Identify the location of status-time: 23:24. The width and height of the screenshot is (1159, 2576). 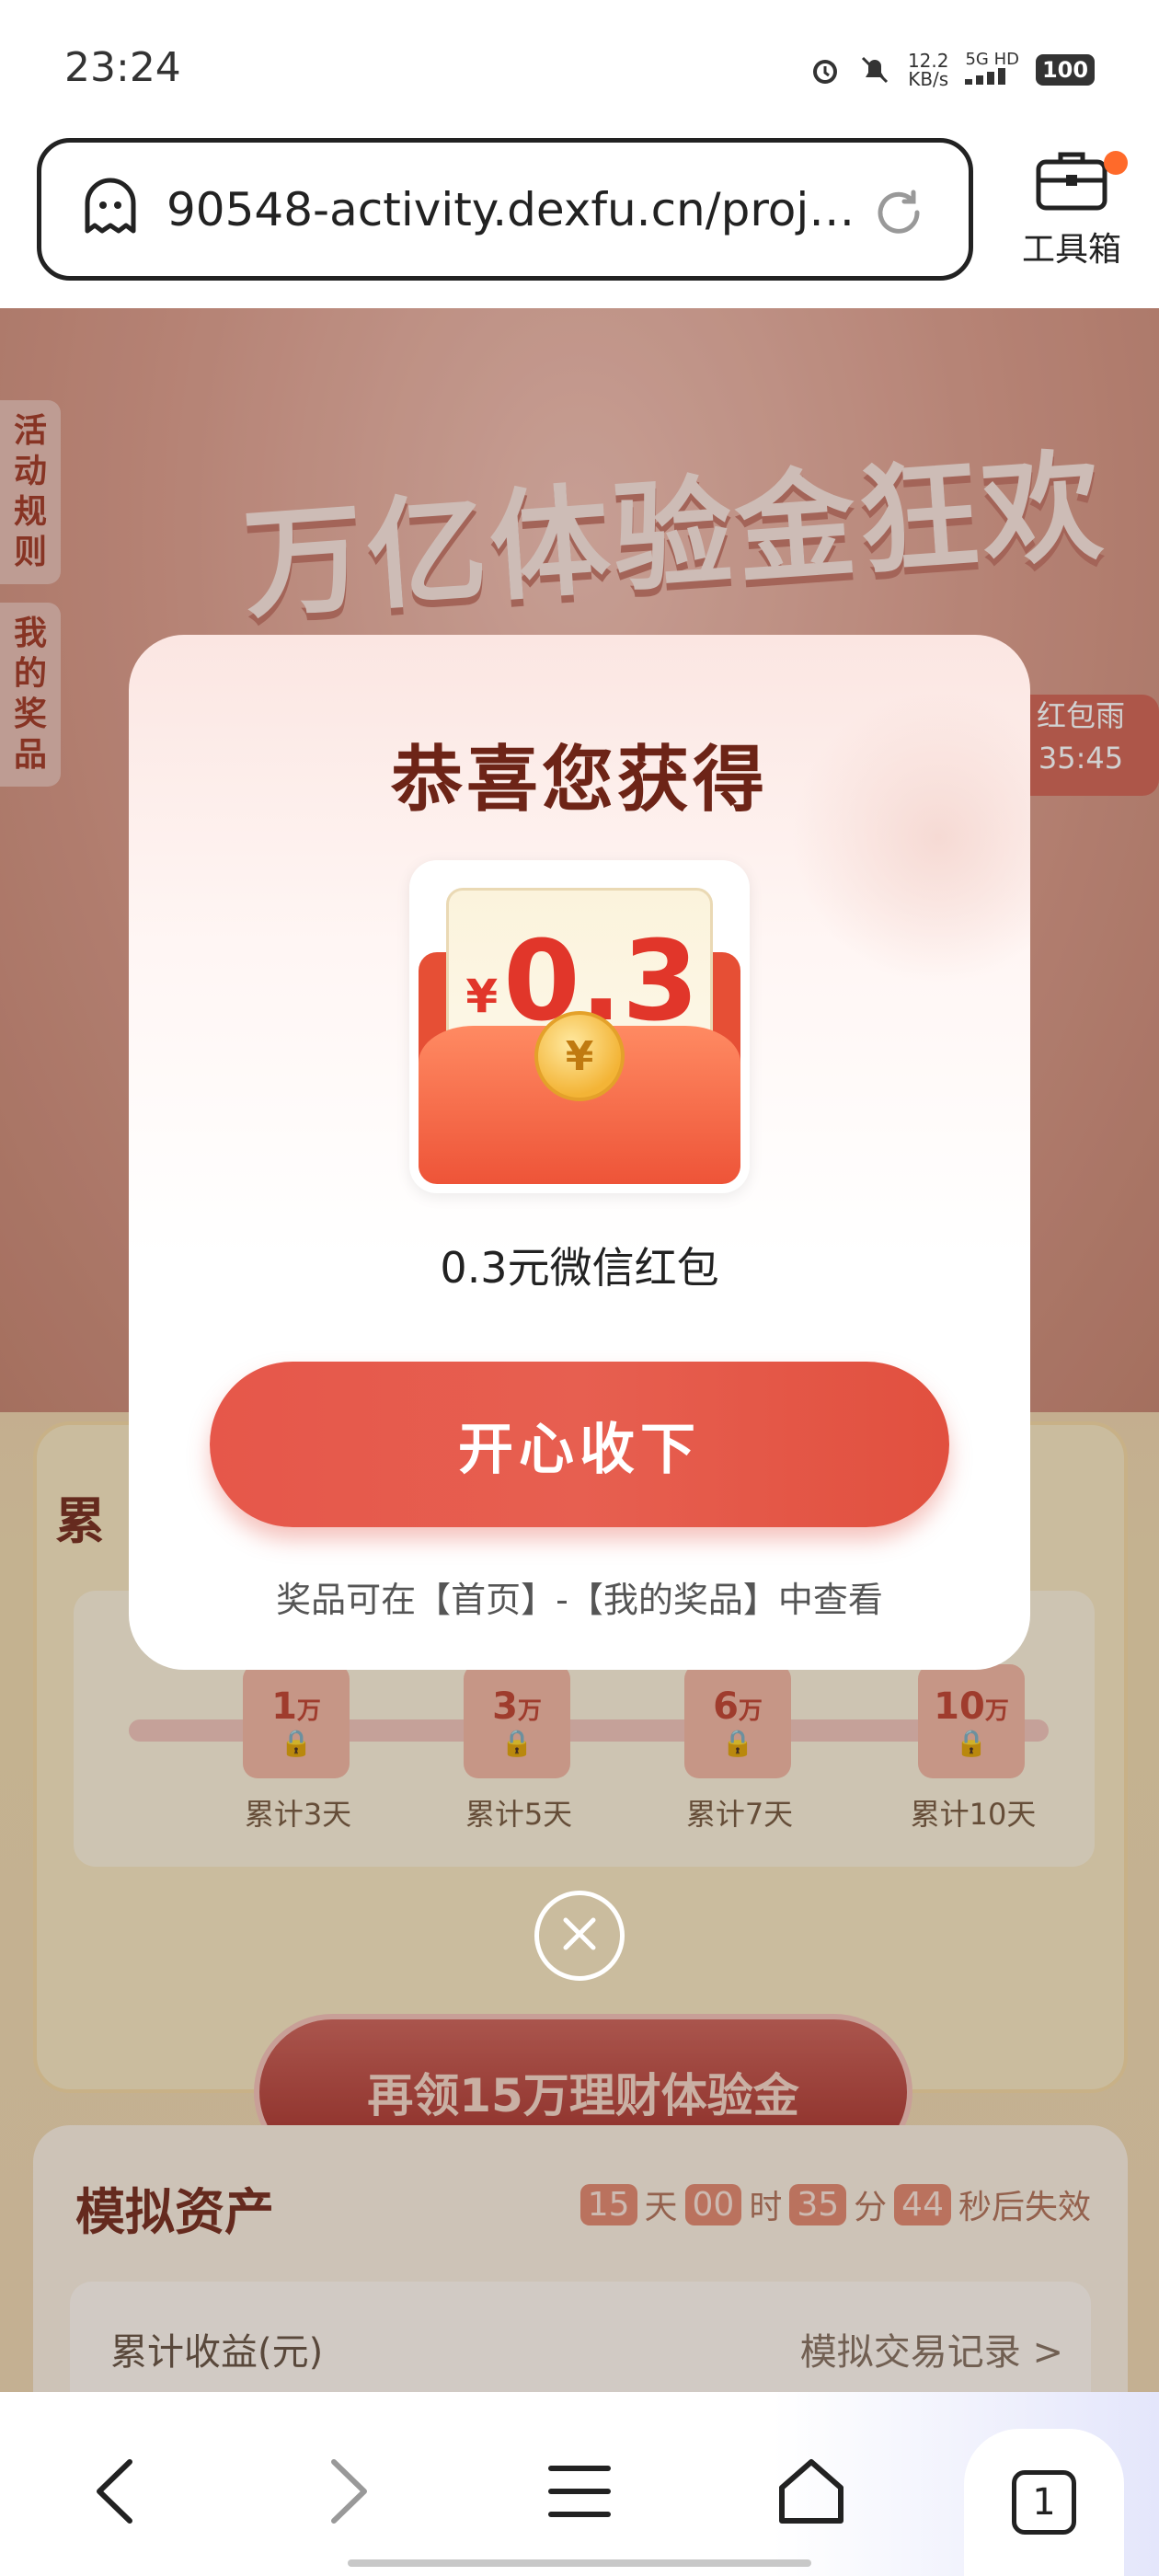
(122, 67).